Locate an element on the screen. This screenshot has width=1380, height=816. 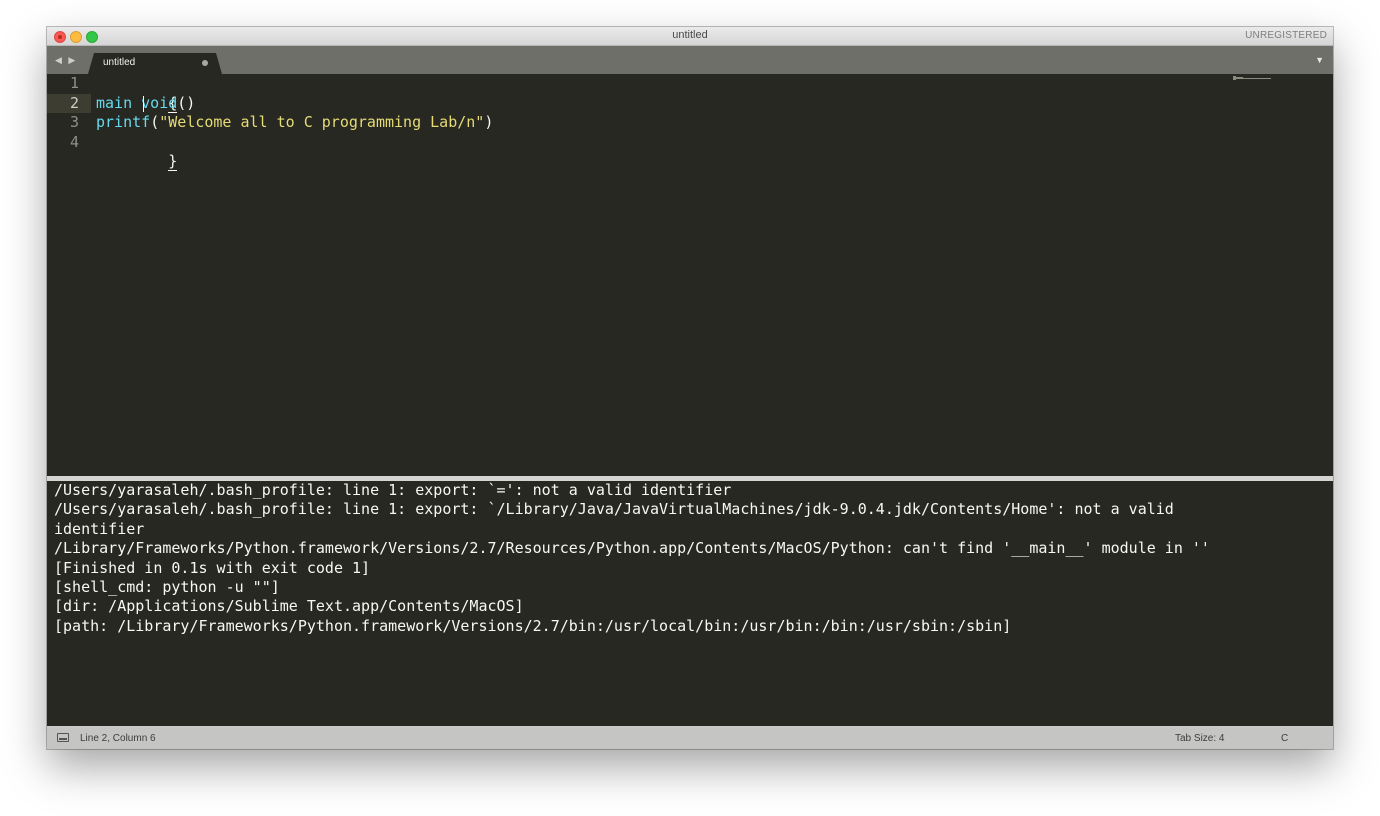
window-title: untitled is located at coordinates (690, 35).